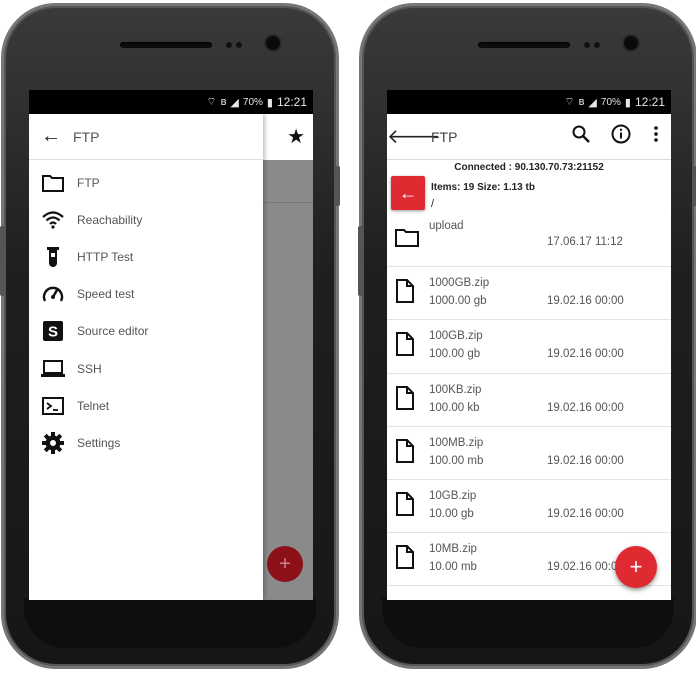  Describe the element at coordinates (529, 507) in the screenshot. I see `file-row: 10GB.zip 10.00 gb 19.02.16 00:00` at that location.